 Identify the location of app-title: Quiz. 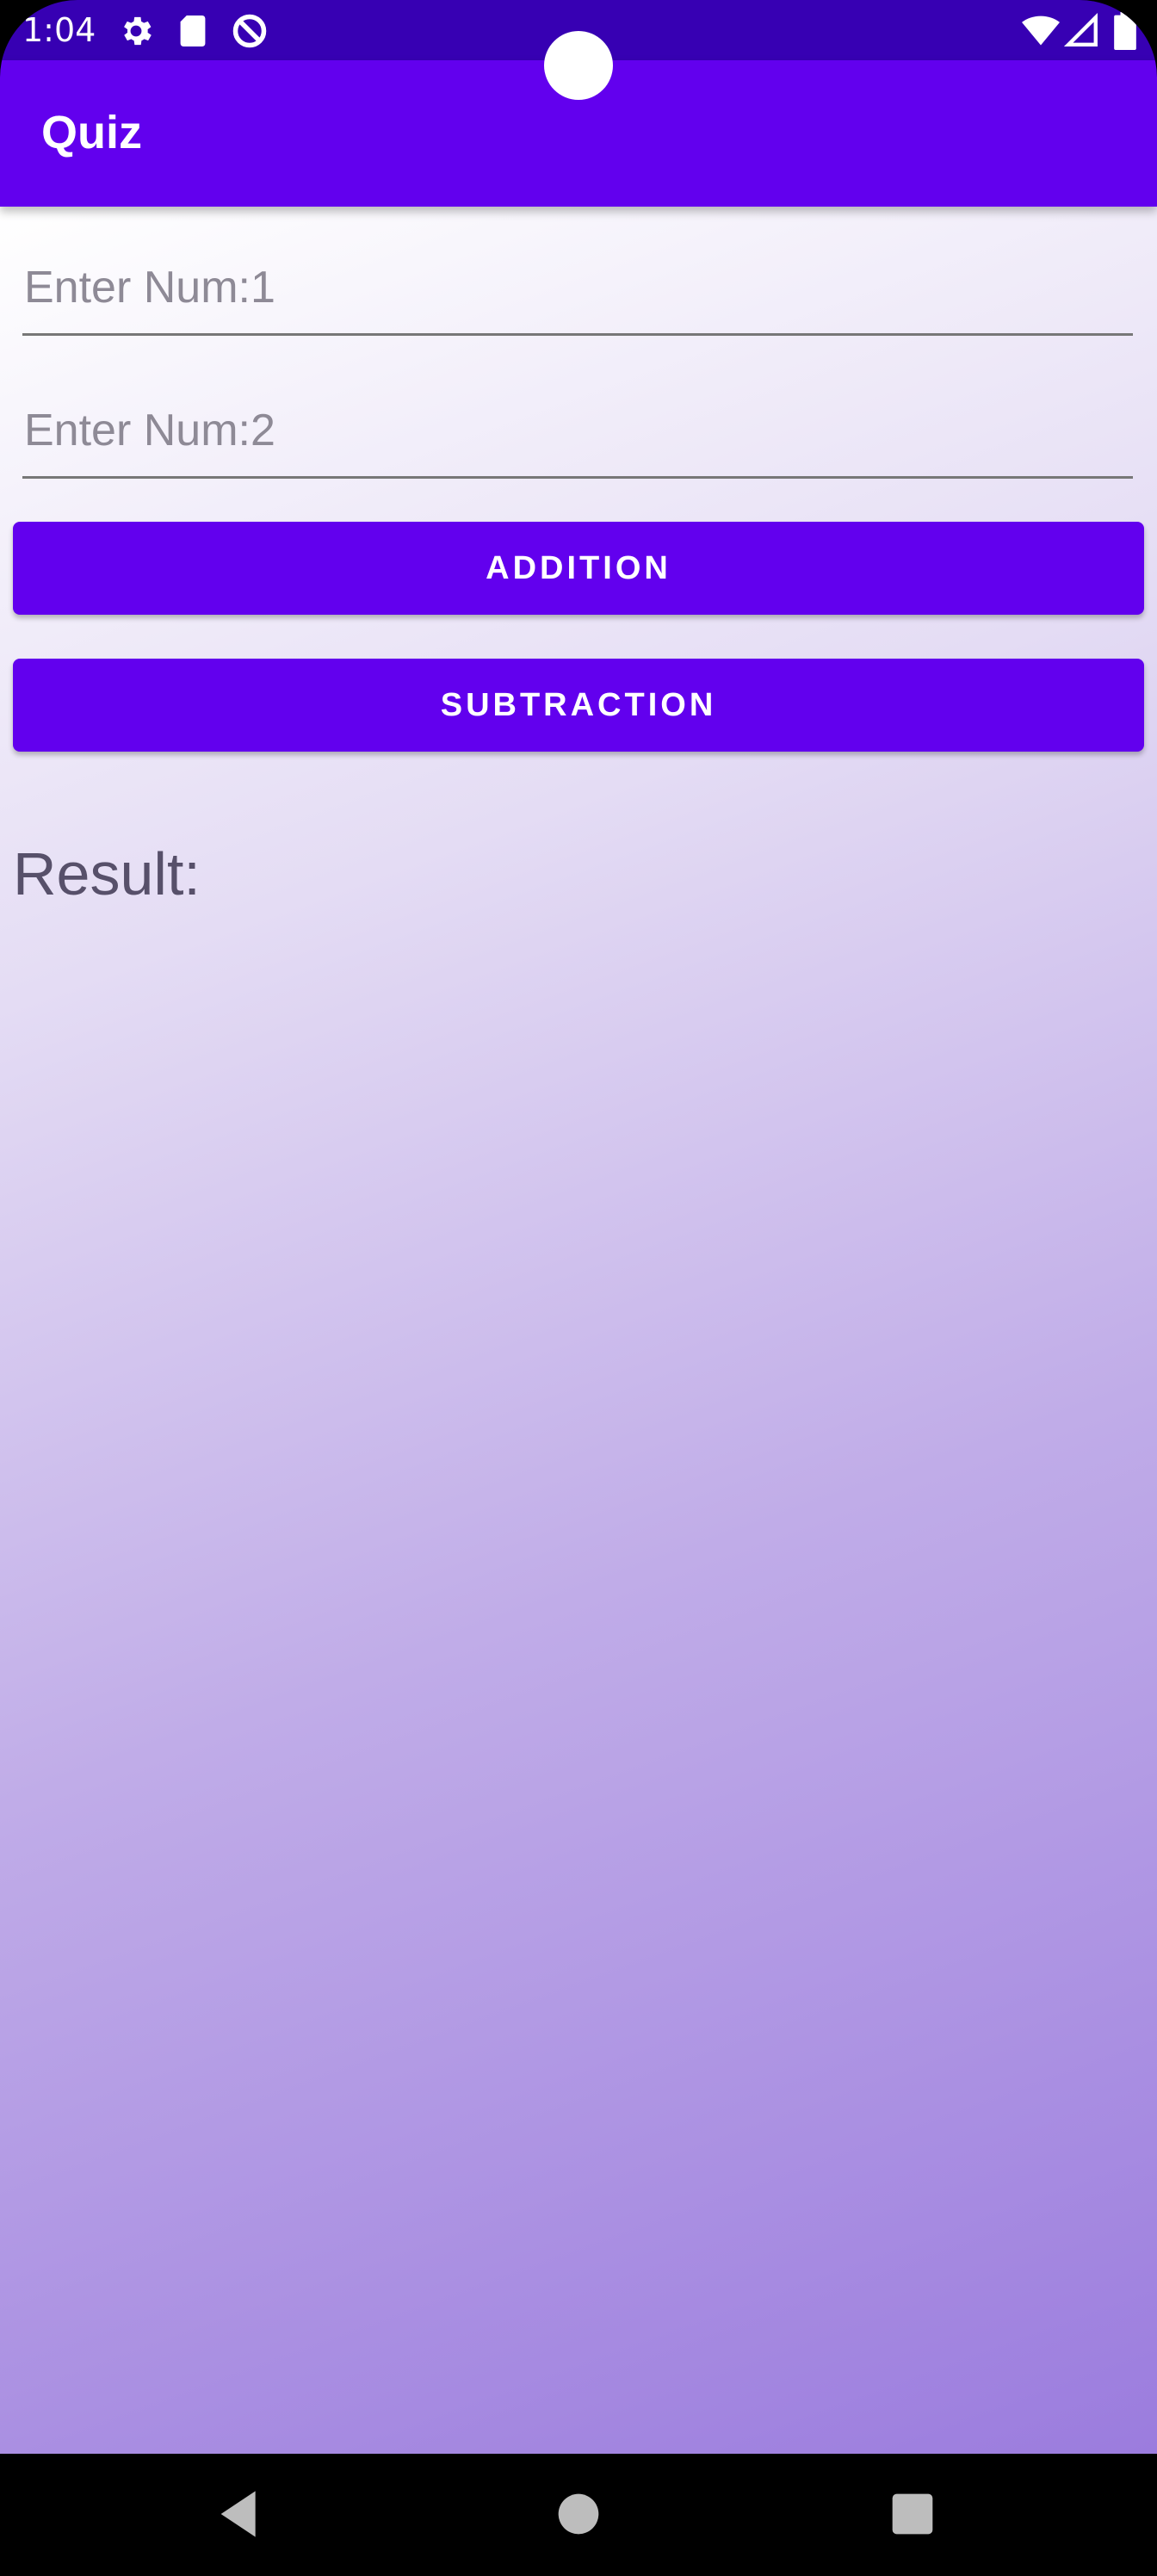
(92, 133).